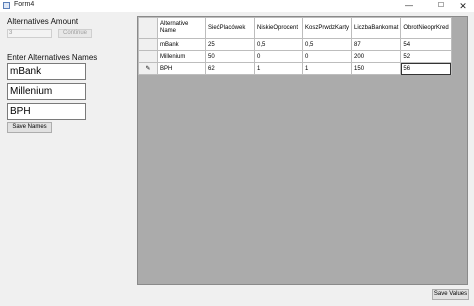  What do you see at coordinates (181, 56) in the screenshot?
I see `grid-cell: Millenium` at bounding box center [181, 56].